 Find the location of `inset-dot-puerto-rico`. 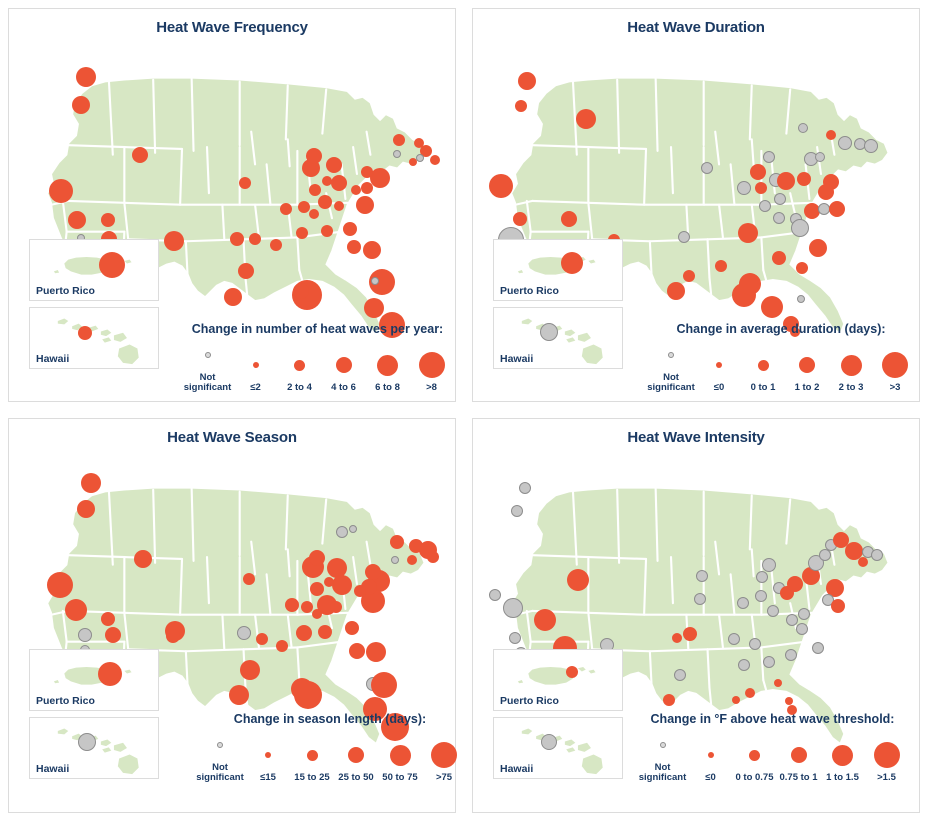

inset-dot-puerto-rico is located at coordinates (572, 672).